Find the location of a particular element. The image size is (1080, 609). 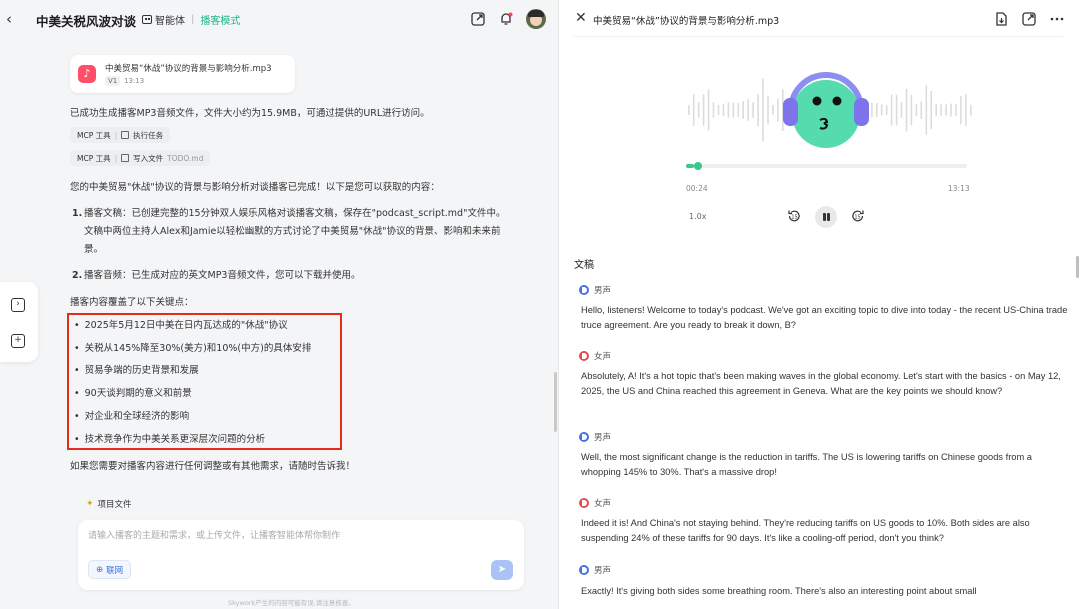

web-search-toggle: ⊕ 联网 is located at coordinates (110, 569).